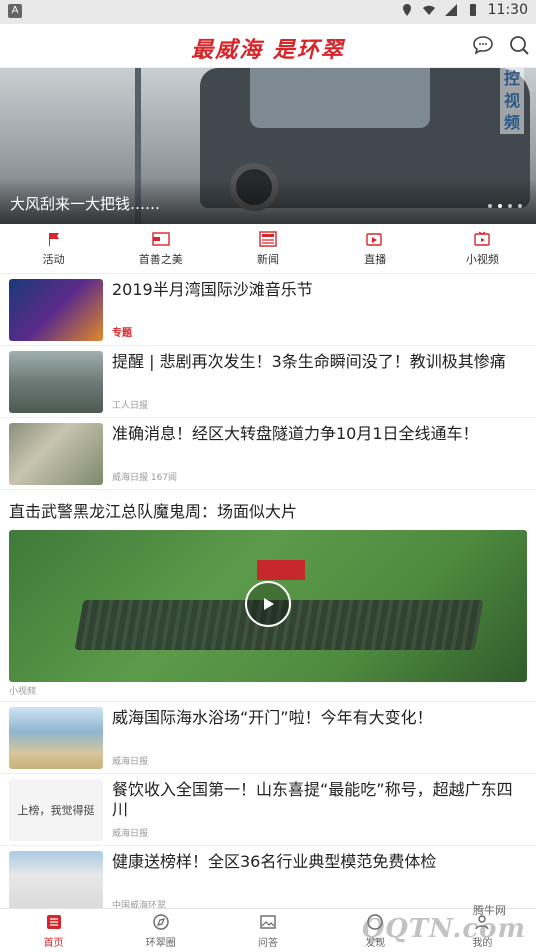 The width and height of the screenshot is (536, 952). Describe the element at coordinates (160, 248) in the screenshot. I see `tab-beauty: 首善之美` at that location.